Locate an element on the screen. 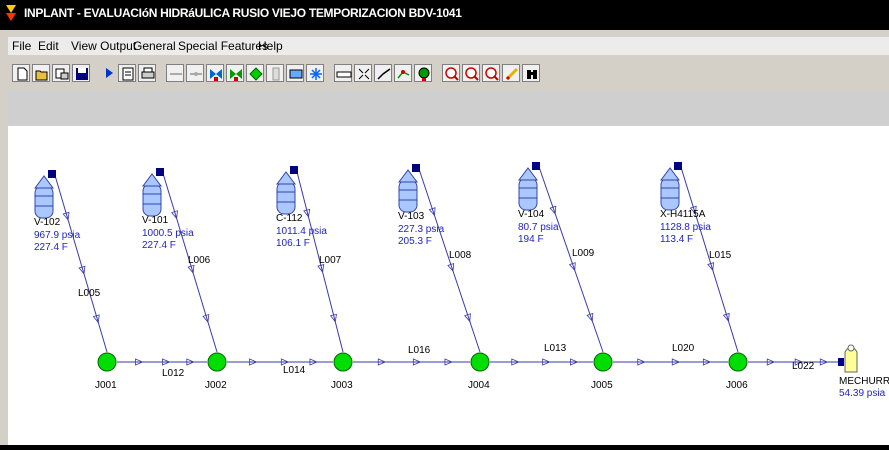  junction-icon is located at coordinates (255, 73).